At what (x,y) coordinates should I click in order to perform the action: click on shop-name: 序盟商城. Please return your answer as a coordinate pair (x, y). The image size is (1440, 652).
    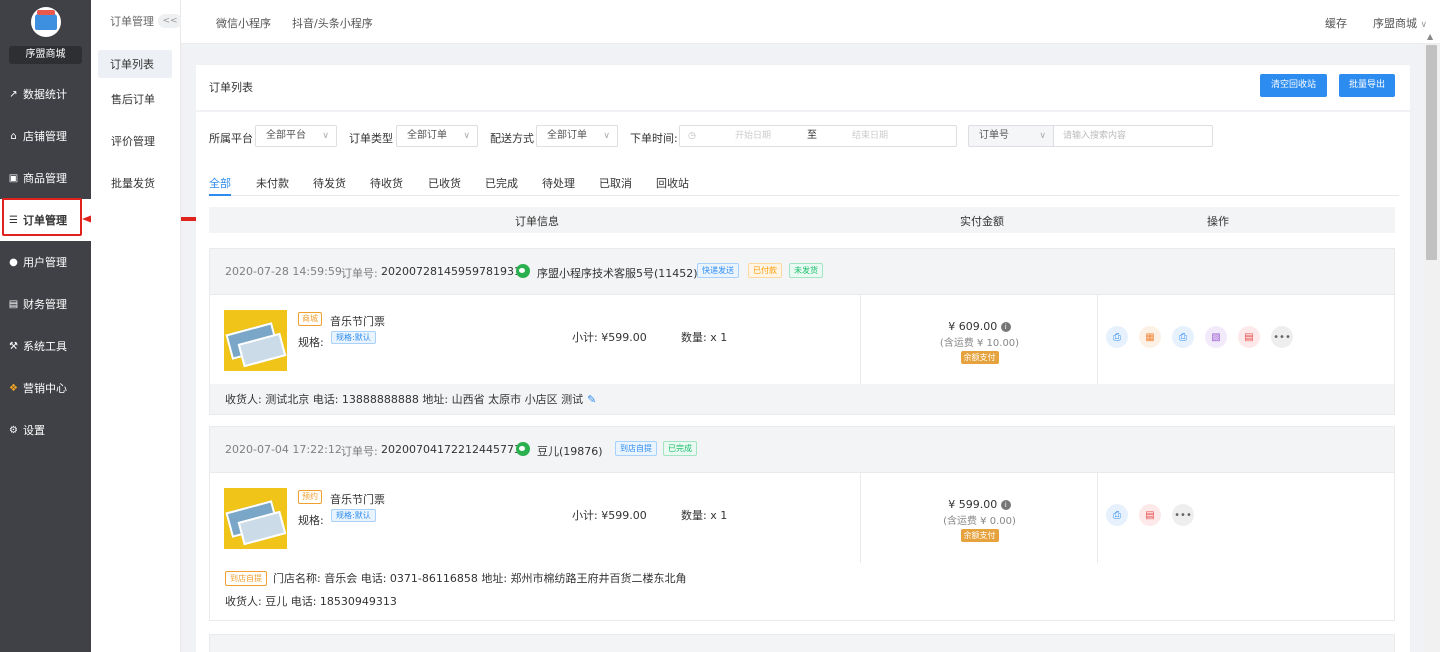
    Looking at the image, I should click on (45, 55).